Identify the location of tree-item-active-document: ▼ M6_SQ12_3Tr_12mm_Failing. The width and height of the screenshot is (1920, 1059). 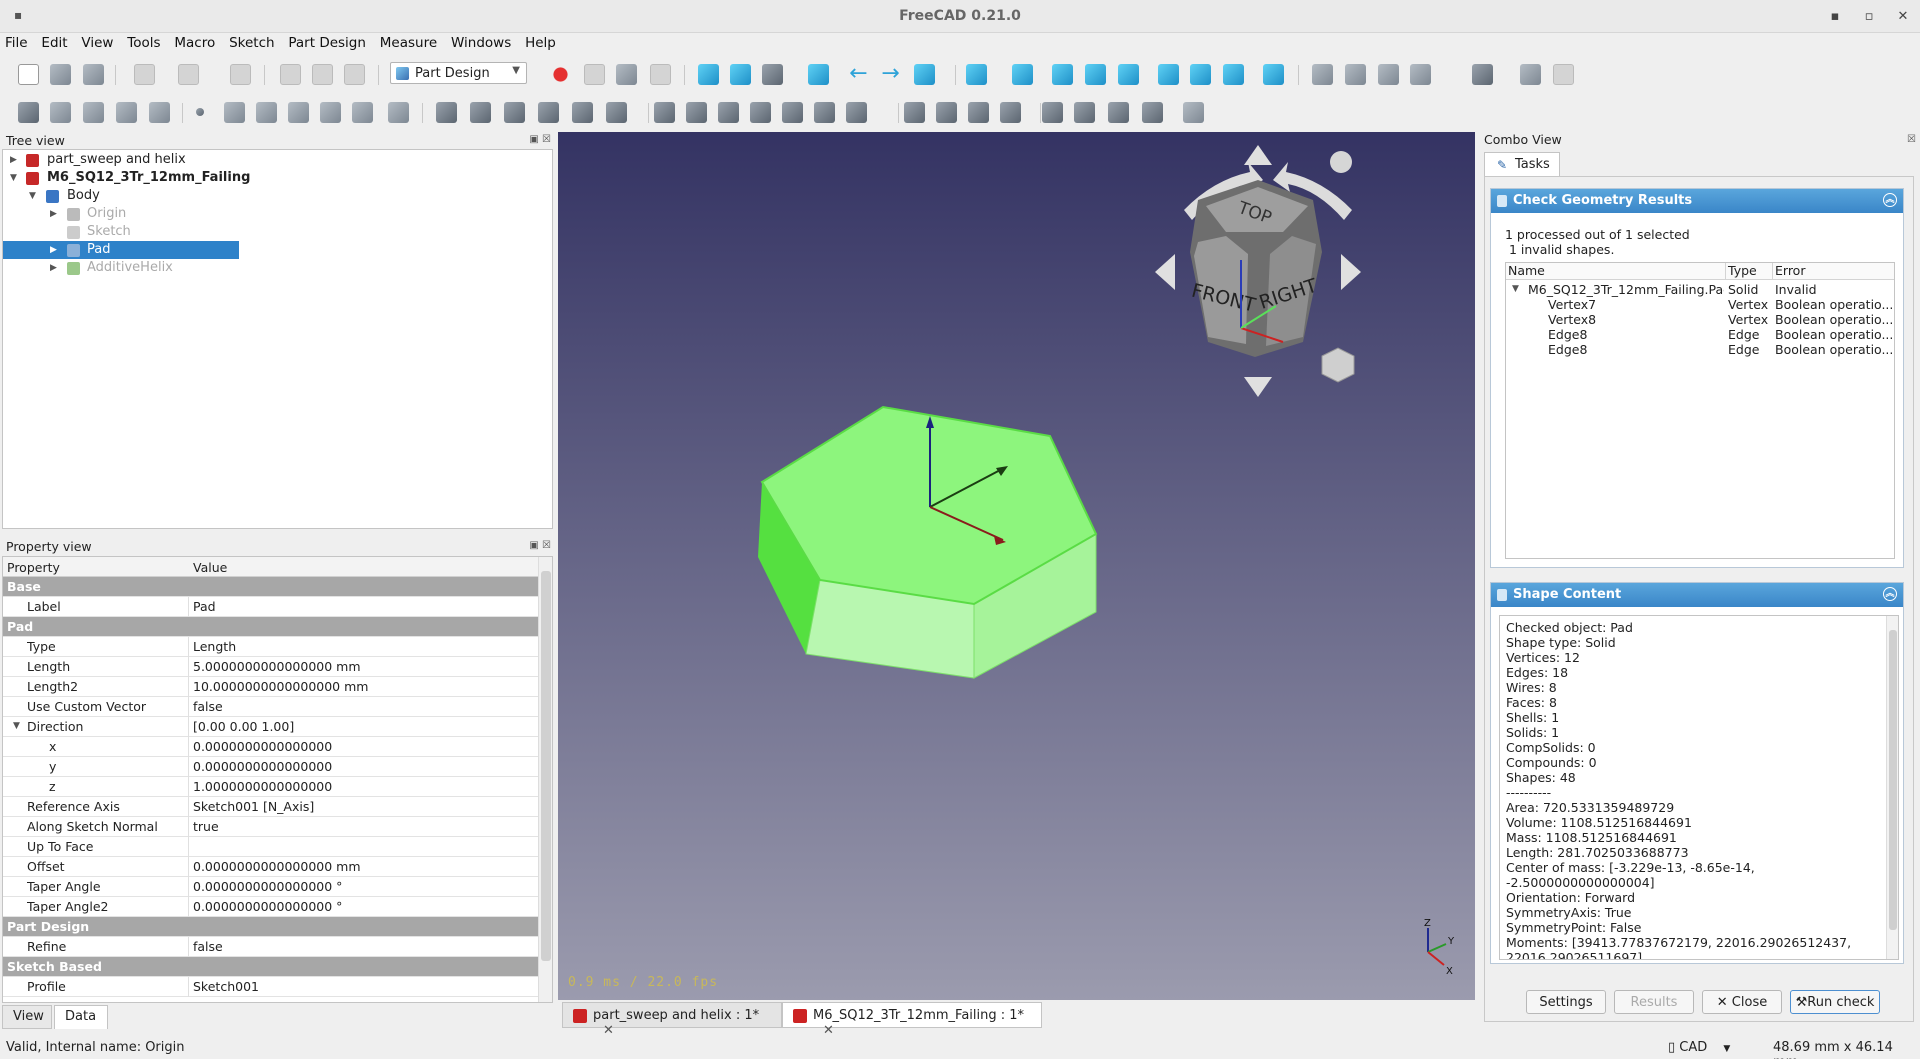
(273, 178).